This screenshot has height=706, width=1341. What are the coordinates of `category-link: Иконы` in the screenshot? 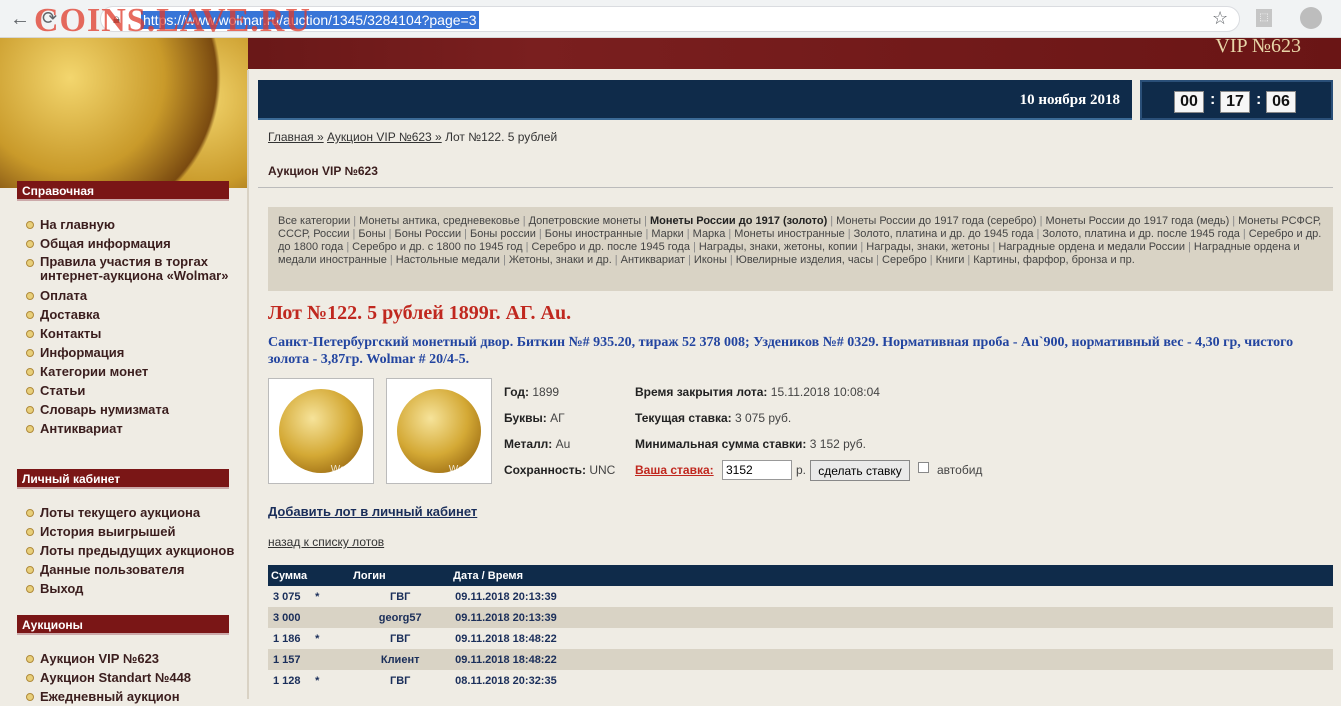 It's located at (710, 260).